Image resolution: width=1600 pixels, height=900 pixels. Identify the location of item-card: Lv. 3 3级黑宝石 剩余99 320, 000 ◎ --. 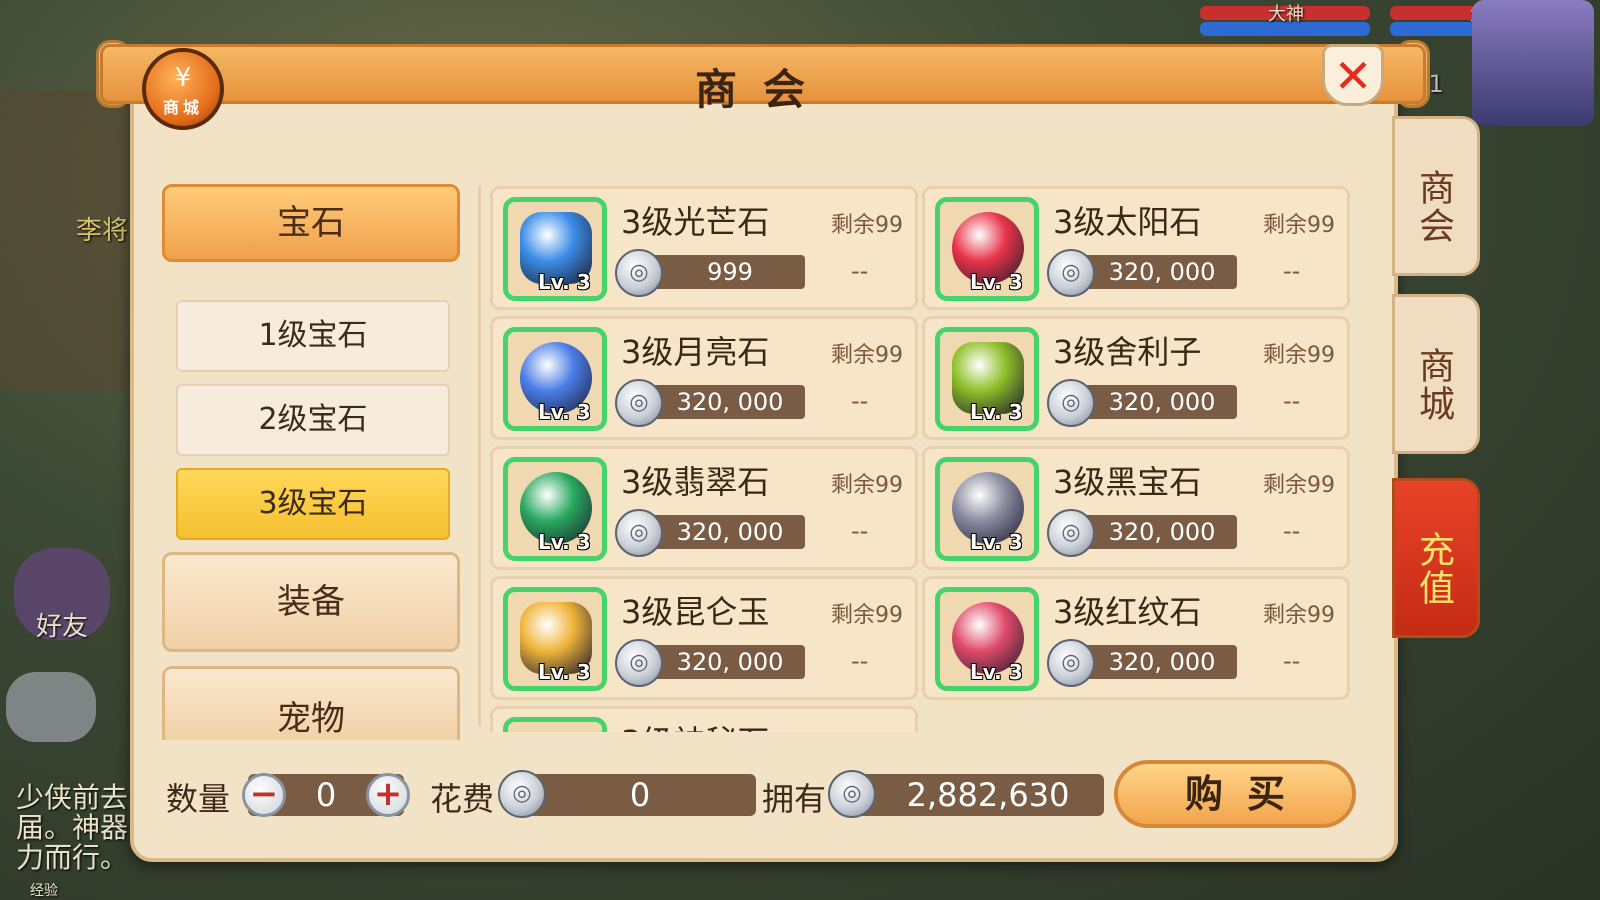
(1136, 508).